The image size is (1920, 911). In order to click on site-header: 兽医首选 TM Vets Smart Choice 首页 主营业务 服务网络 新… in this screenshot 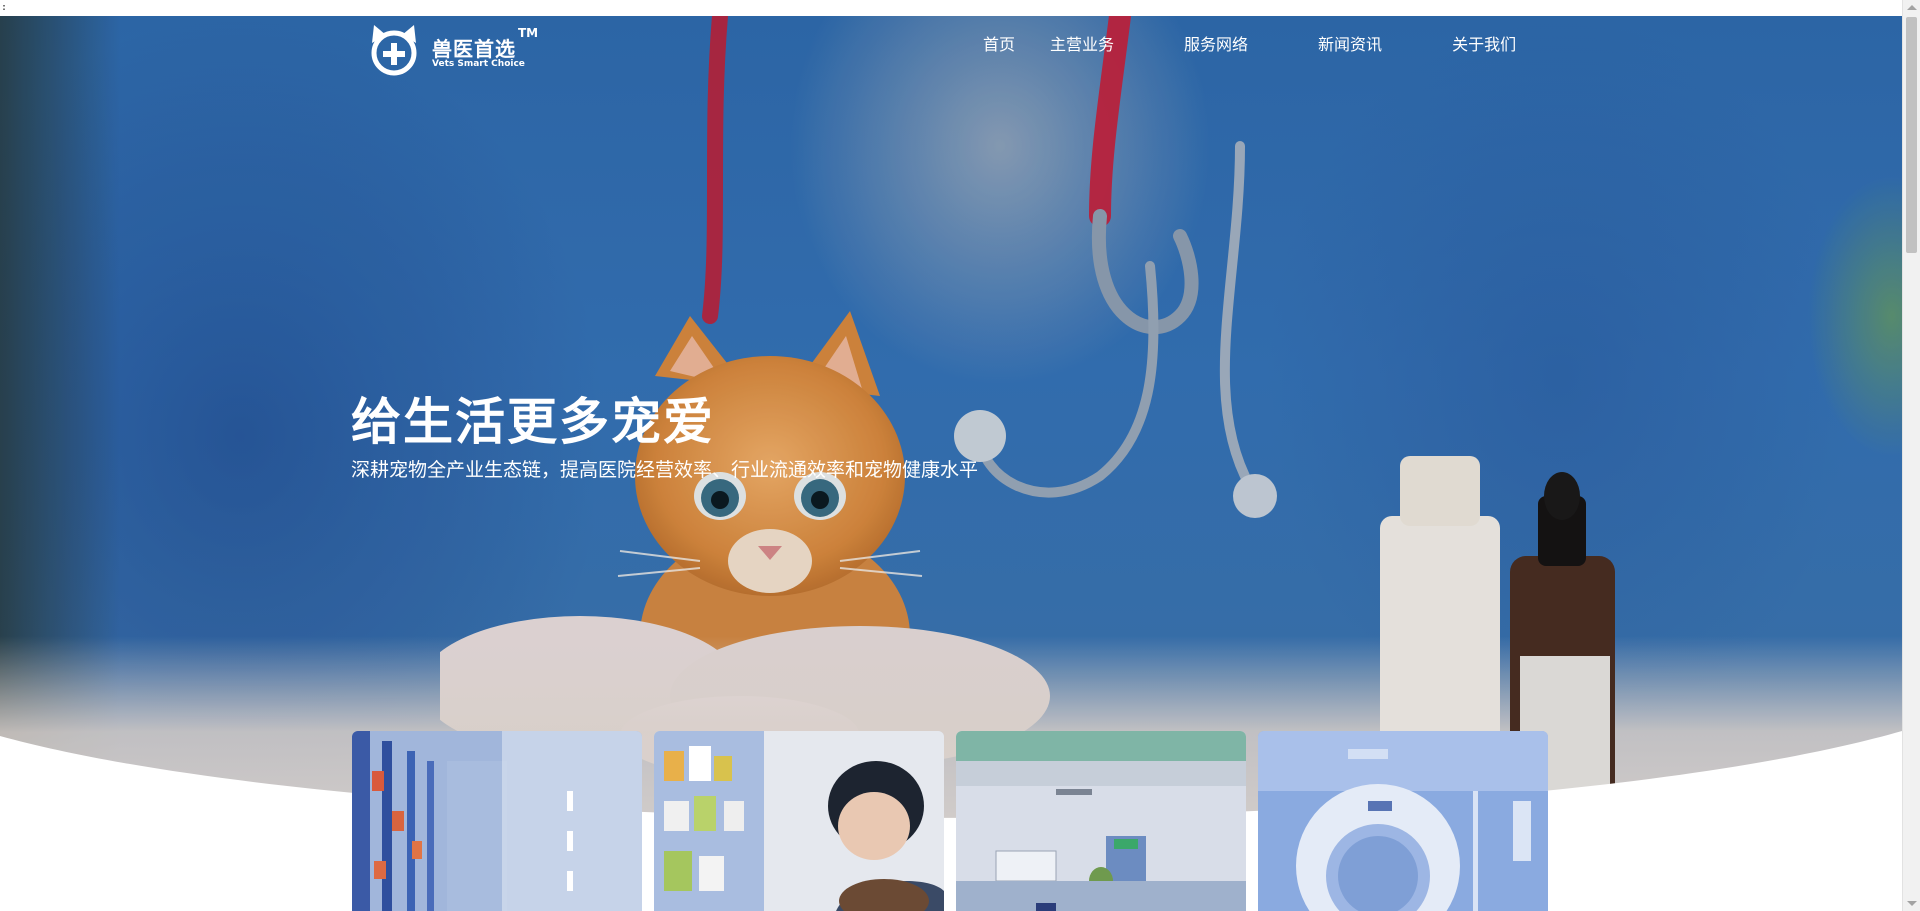, I will do `click(951, 48)`.